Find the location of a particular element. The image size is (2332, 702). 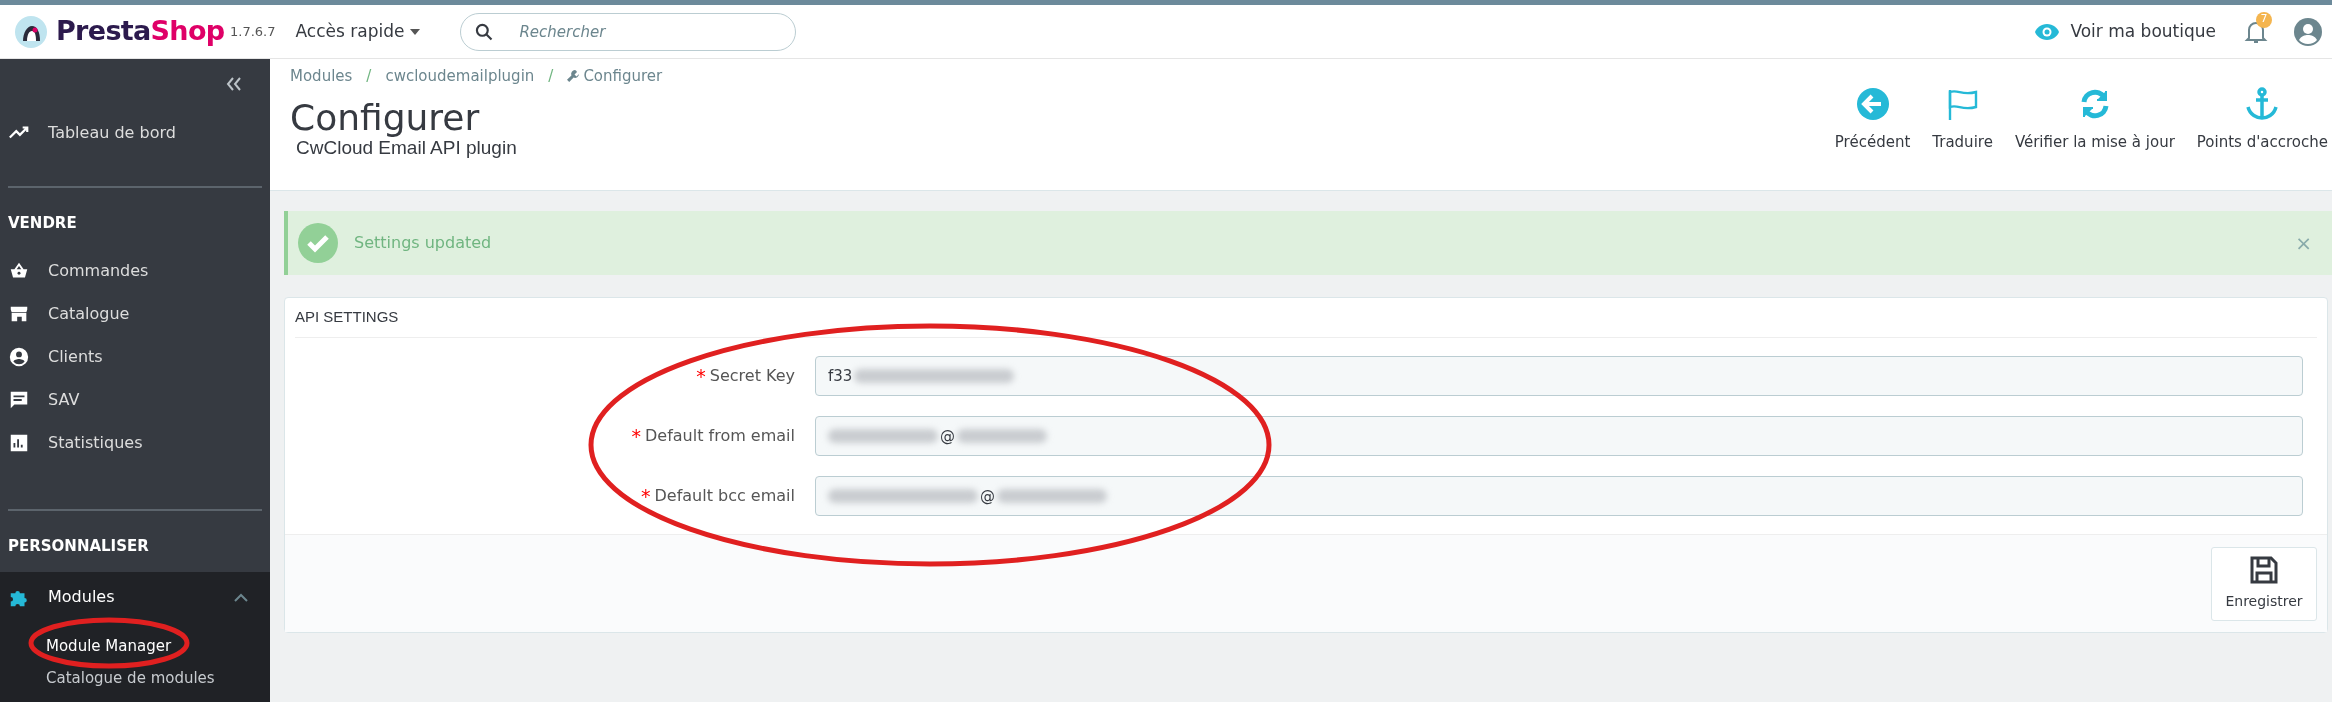

eye-icon is located at coordinates (2047, 31).